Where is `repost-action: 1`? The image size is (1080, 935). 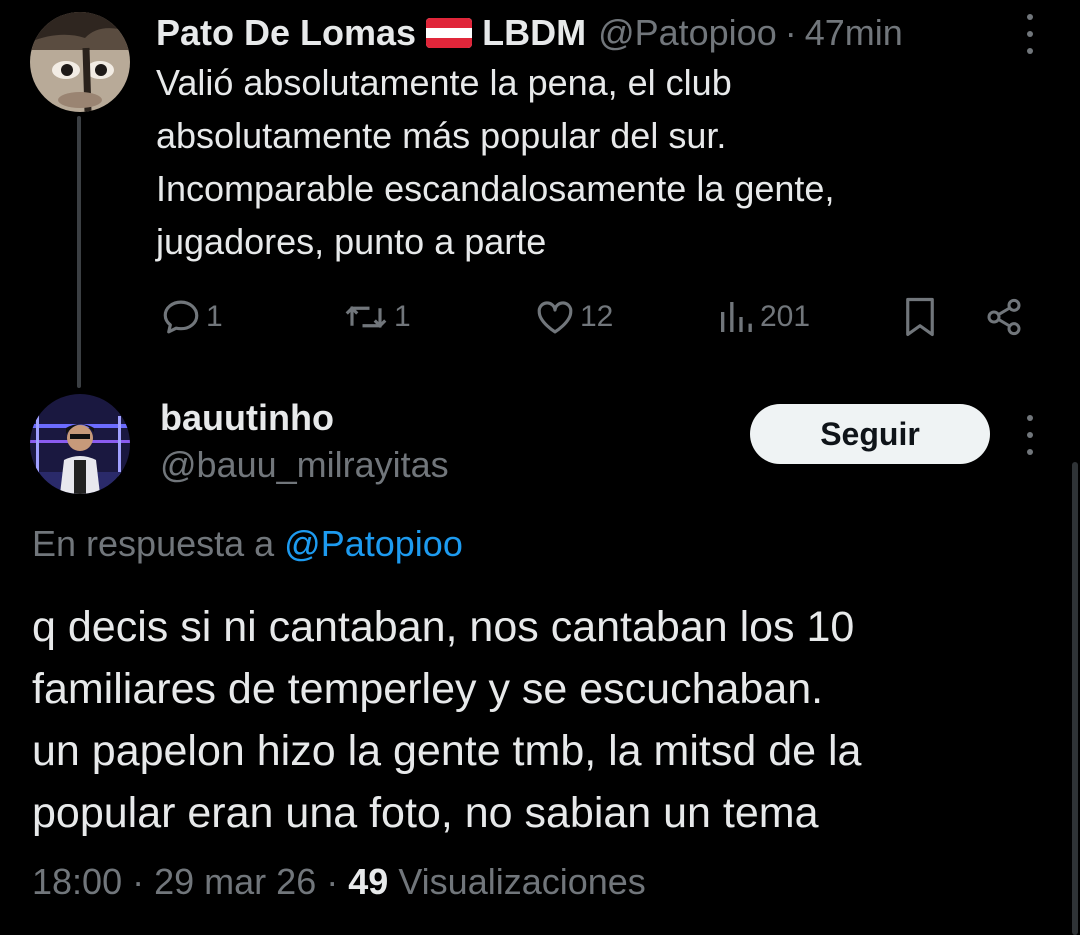
repost-action: 1 is located at coordinates (376, 317).